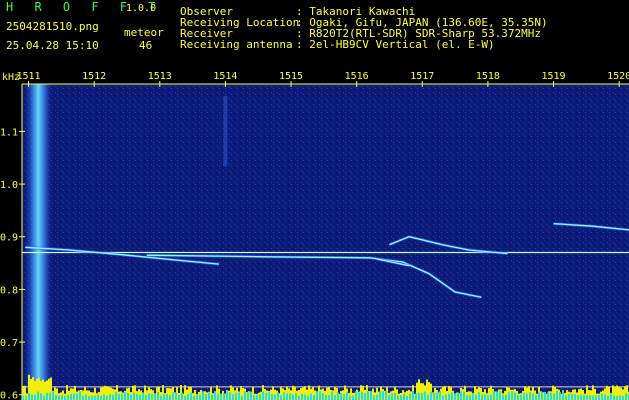 This screenshot has height=400, width=629. Describe the element at coordinates (9, 238) in the screenshot. I see `y-tick-label: 0.9` at that location.